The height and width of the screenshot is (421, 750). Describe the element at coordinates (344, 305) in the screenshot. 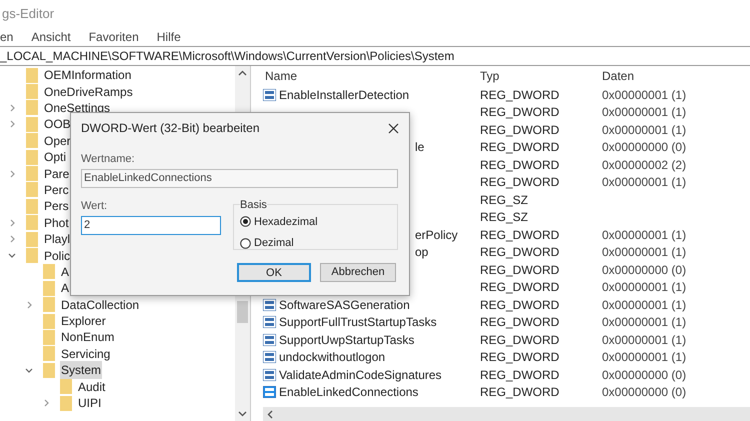

I see `value-name: SoftwareSASGeneration` at that location.